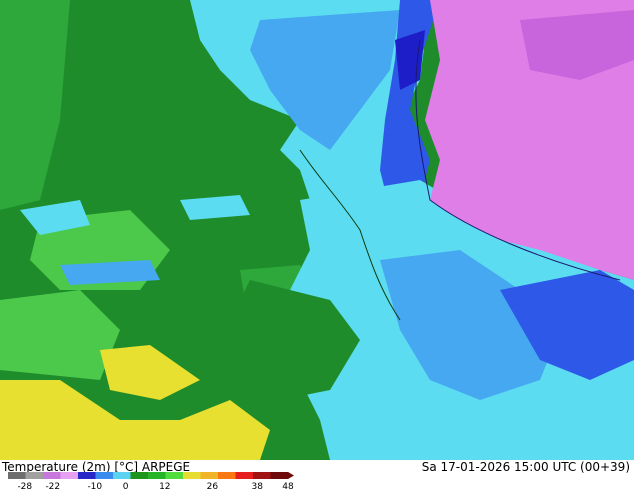  I want to click on valid-time: Sa 17-01-2026 15:00 UTC (00+39), so click(525, 467).